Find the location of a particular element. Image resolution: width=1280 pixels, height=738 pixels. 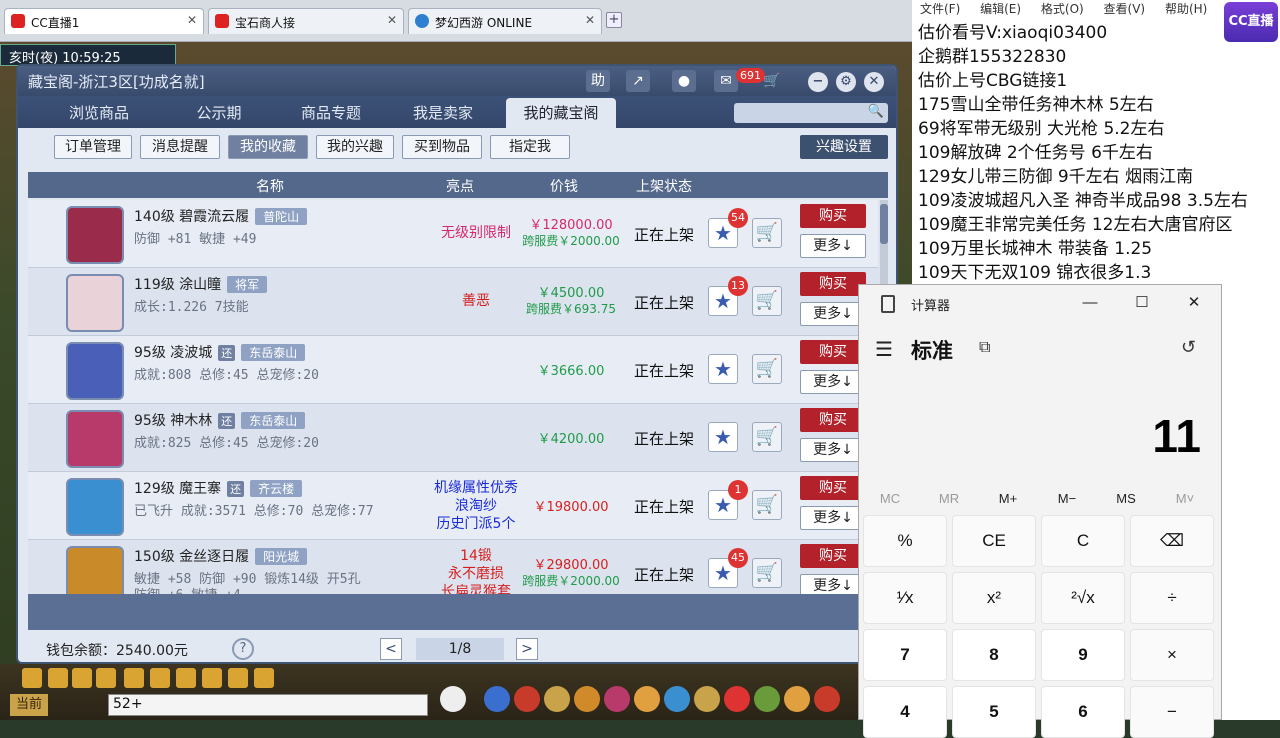

item-name: 150级 金丝逐日履 is located at coordinates (191, 557).